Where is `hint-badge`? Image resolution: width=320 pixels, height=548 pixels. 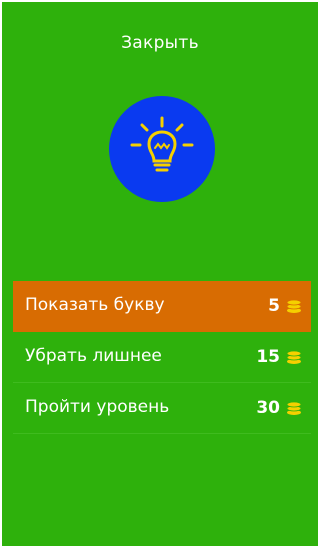
hint-badge is located at coordinates (162, 149).